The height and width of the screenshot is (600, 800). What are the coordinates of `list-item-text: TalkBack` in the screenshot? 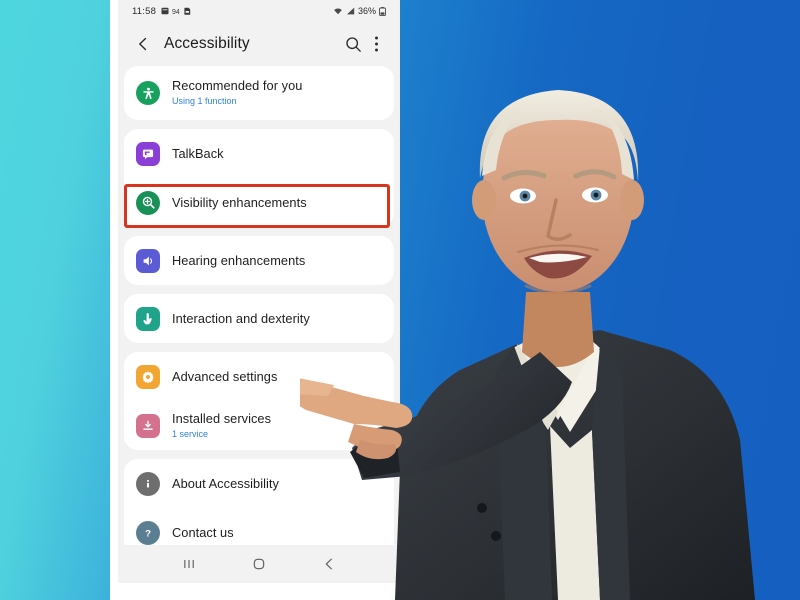 It's located at (198, 154).